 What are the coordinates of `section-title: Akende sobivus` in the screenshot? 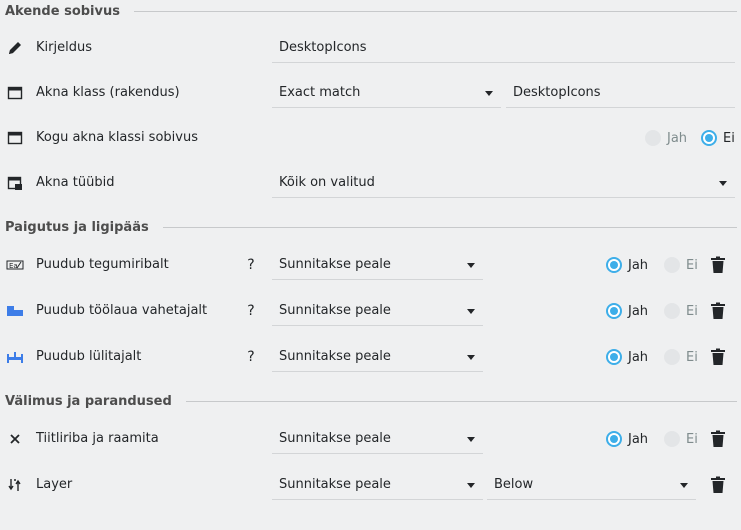 It's located at (62, 11).